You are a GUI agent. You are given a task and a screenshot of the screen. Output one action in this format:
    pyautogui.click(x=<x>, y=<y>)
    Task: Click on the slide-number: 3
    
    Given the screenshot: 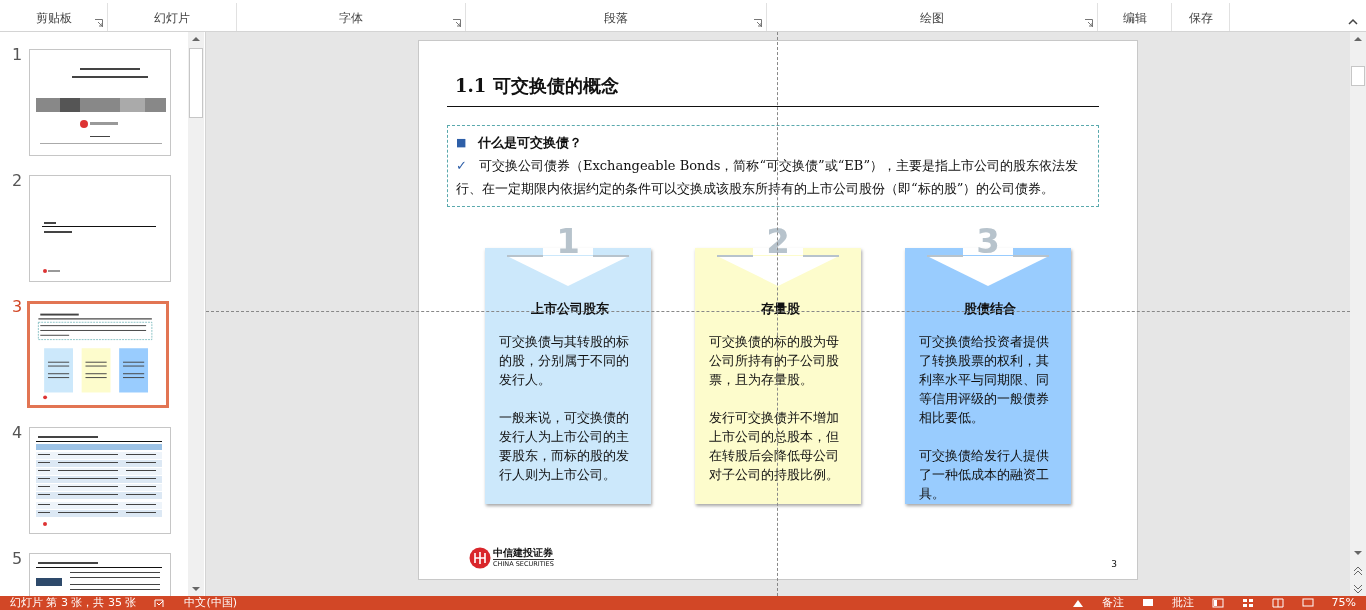 What is the action you would take?
    pyautogui.click(x=17, y=306)
    